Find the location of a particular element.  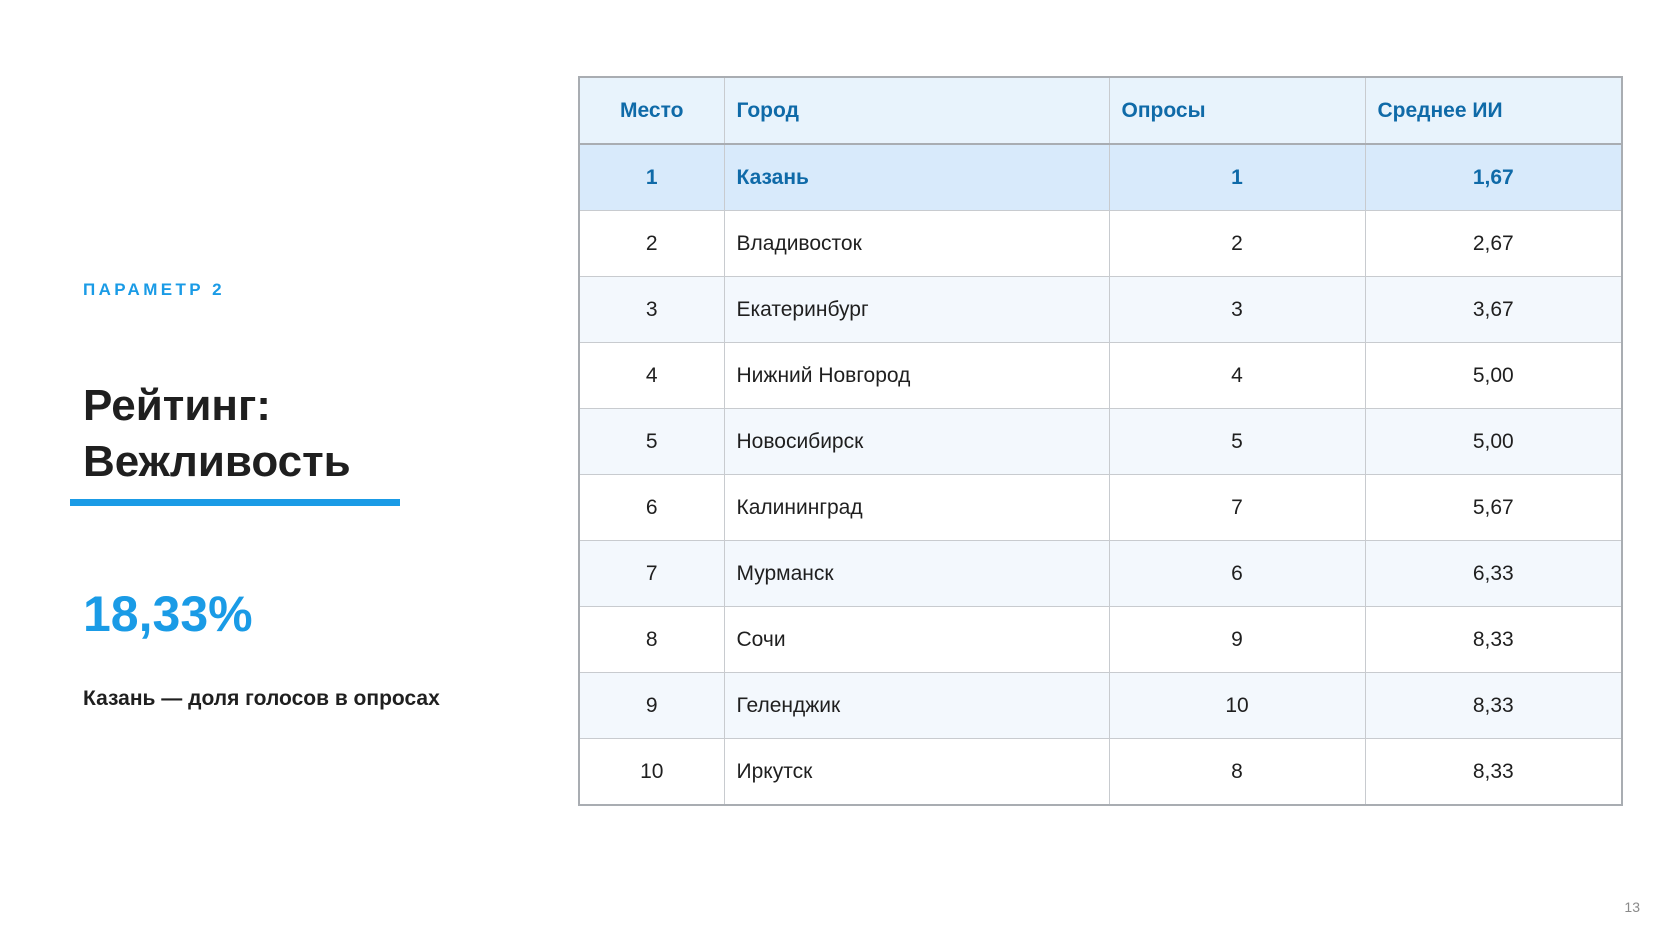

cell-polls: 2 is located at coordinates (1237, 243).